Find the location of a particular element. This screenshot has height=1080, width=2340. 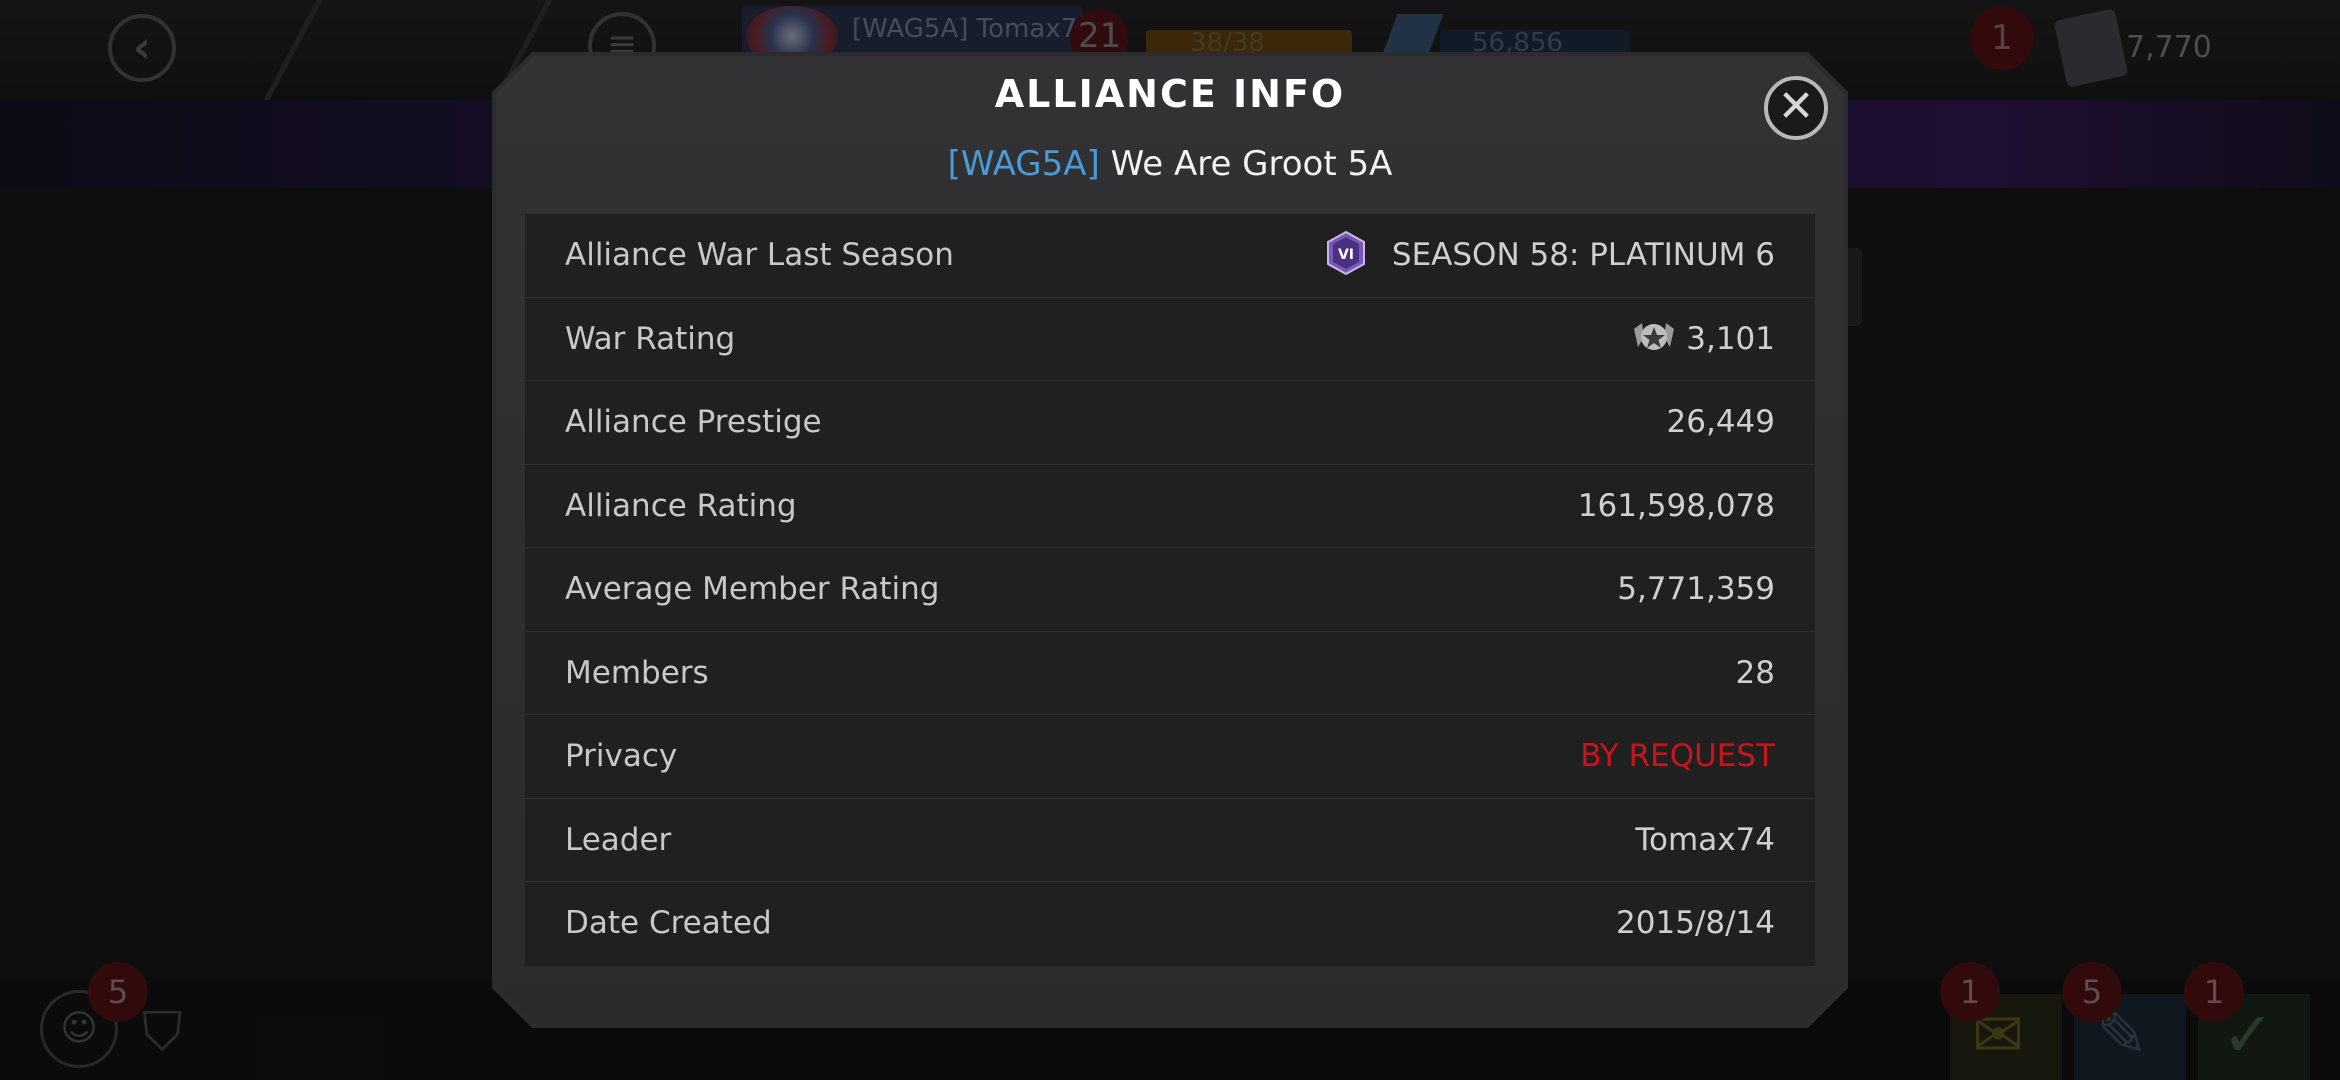

row-value: 3,101 is located at coordinates (1702, 339).